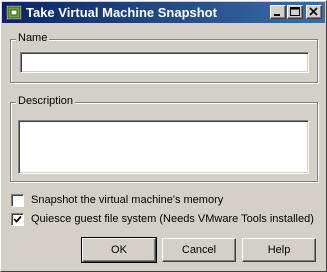 This screenshot has height=272, width=327. I want to click on snapshot-memory-checkbox, so click(17, 200).